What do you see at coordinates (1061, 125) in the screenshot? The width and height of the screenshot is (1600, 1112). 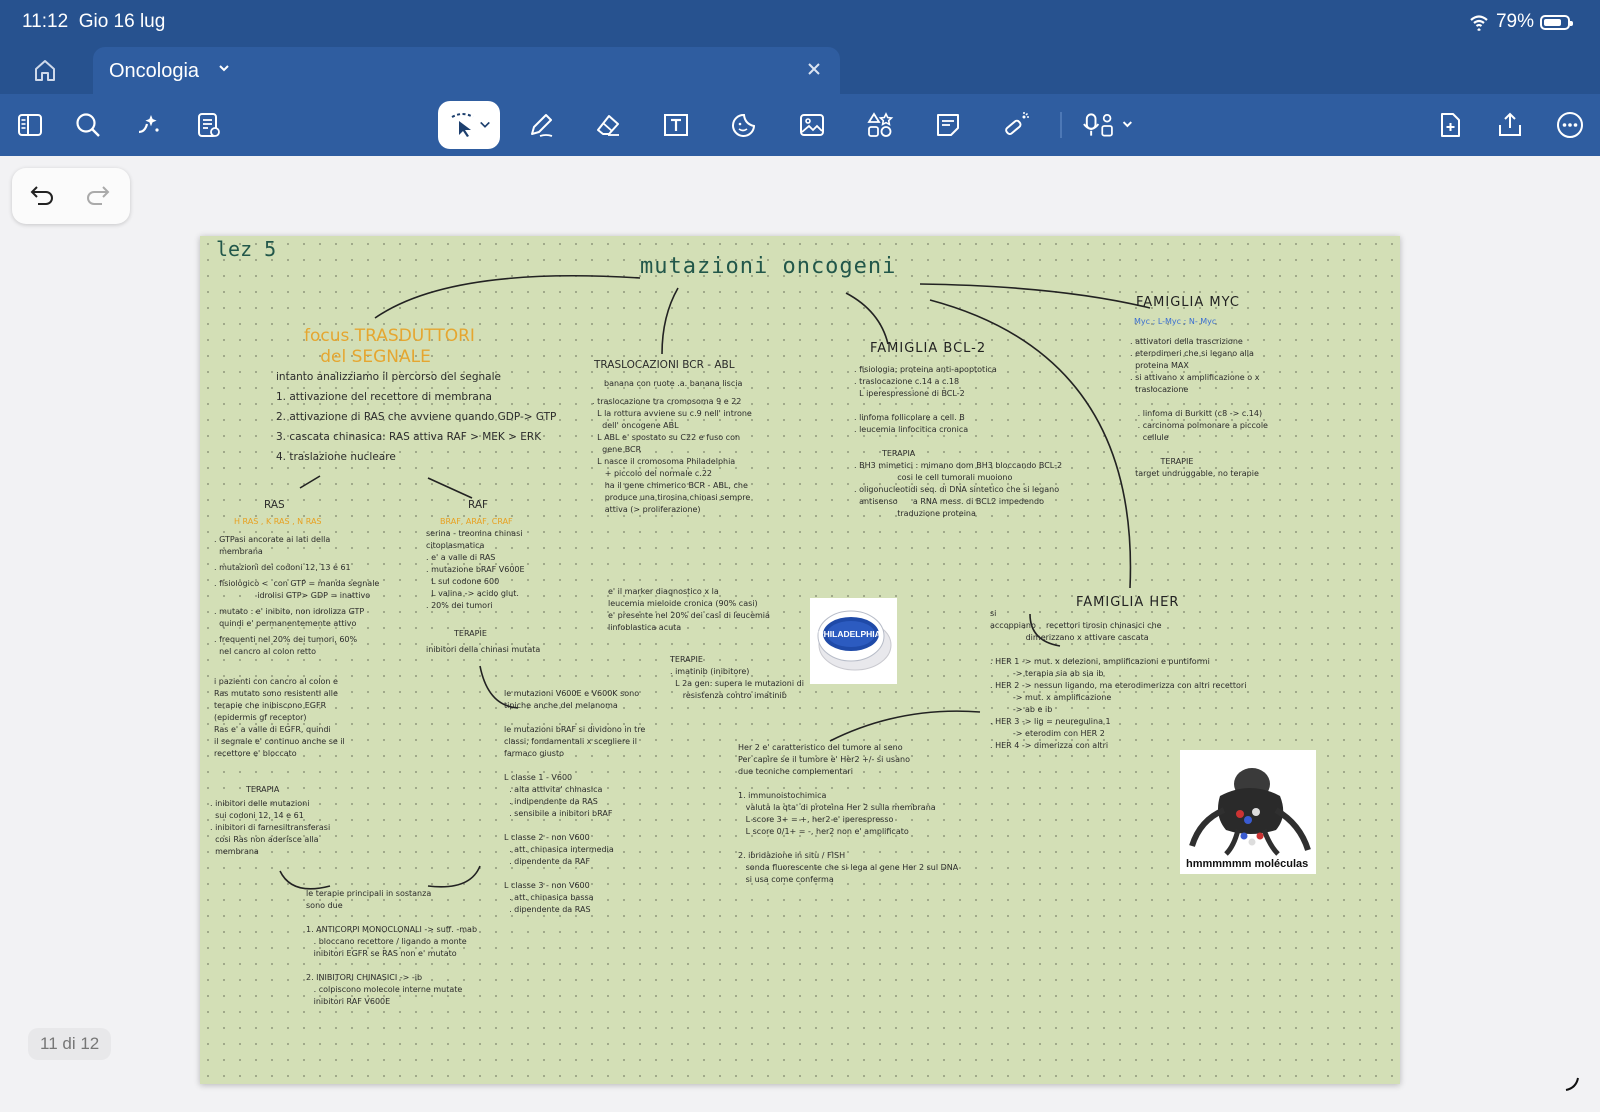 I see `toolbar-divider` at bounding box center [1061, 125].